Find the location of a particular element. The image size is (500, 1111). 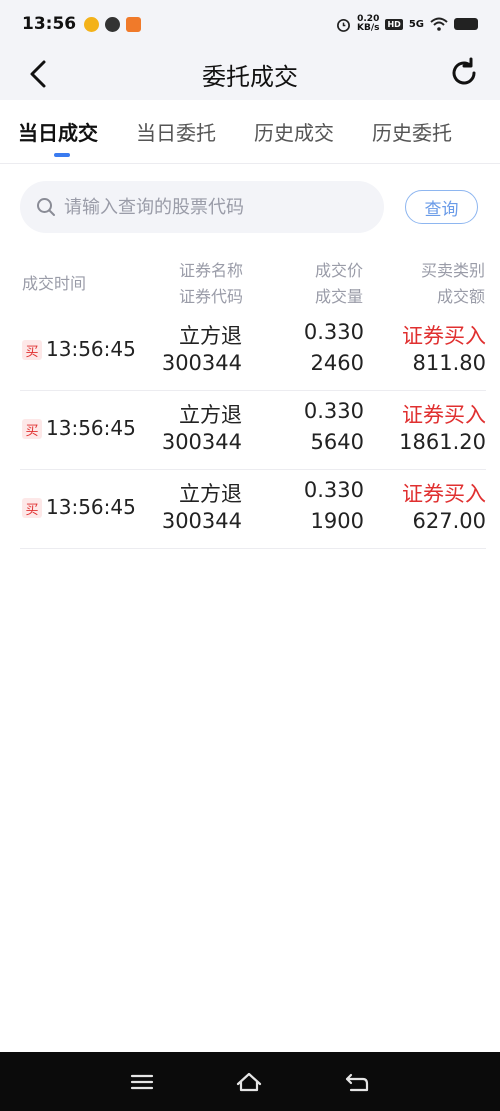

page-header: 委托成交 is located at coordinates (250, 74).